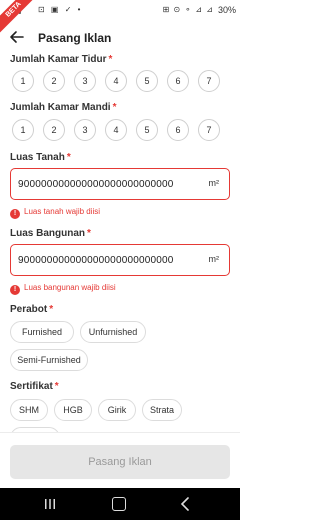 Image resolution: width=320 pixels, height=520 pixels. Describe the element at coordinates (29, 309) in the screenshot. I see `perabot-label-text: Perabot` at that location.